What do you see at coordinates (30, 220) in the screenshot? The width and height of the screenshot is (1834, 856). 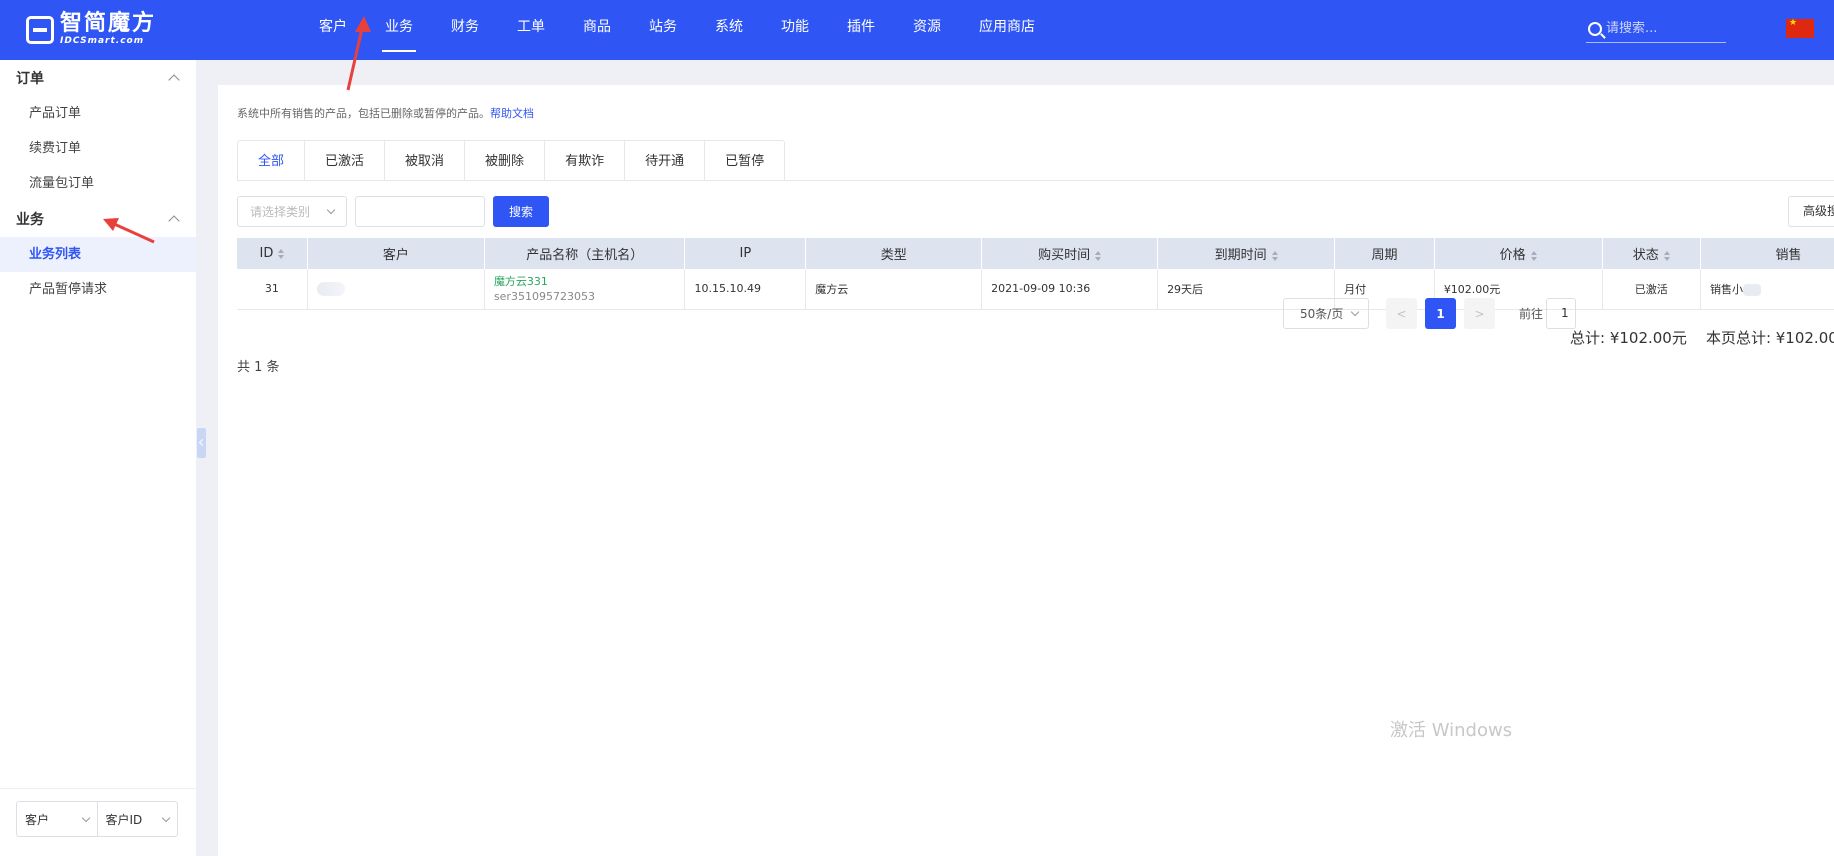 I see `sidebar-group-label: 业务` at bounding box center [30, 220].